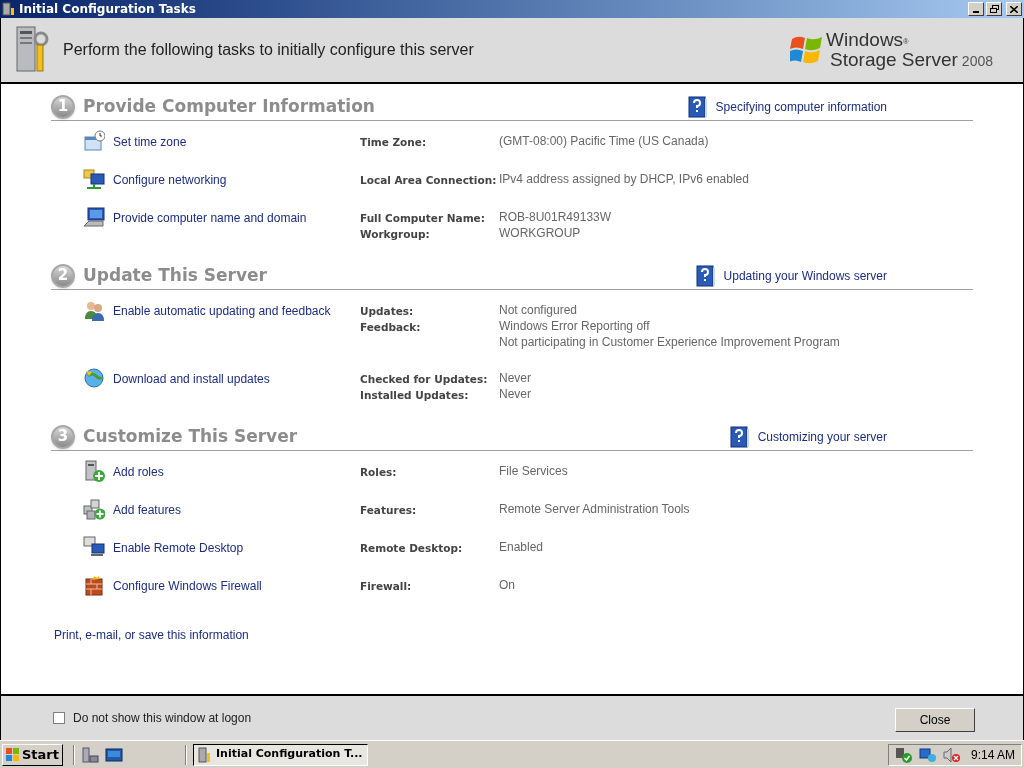 Image resolution: width=1024 pixels, height=768 pixels. I want to click on close-icon, so click(1014, 9).